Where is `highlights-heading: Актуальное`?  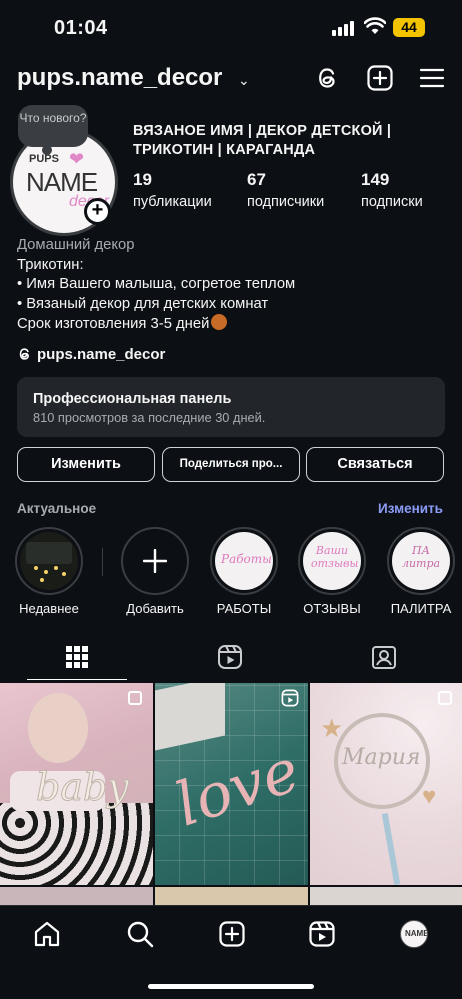 highlights-heading: Актуальное is located at coordinates (57, 508).